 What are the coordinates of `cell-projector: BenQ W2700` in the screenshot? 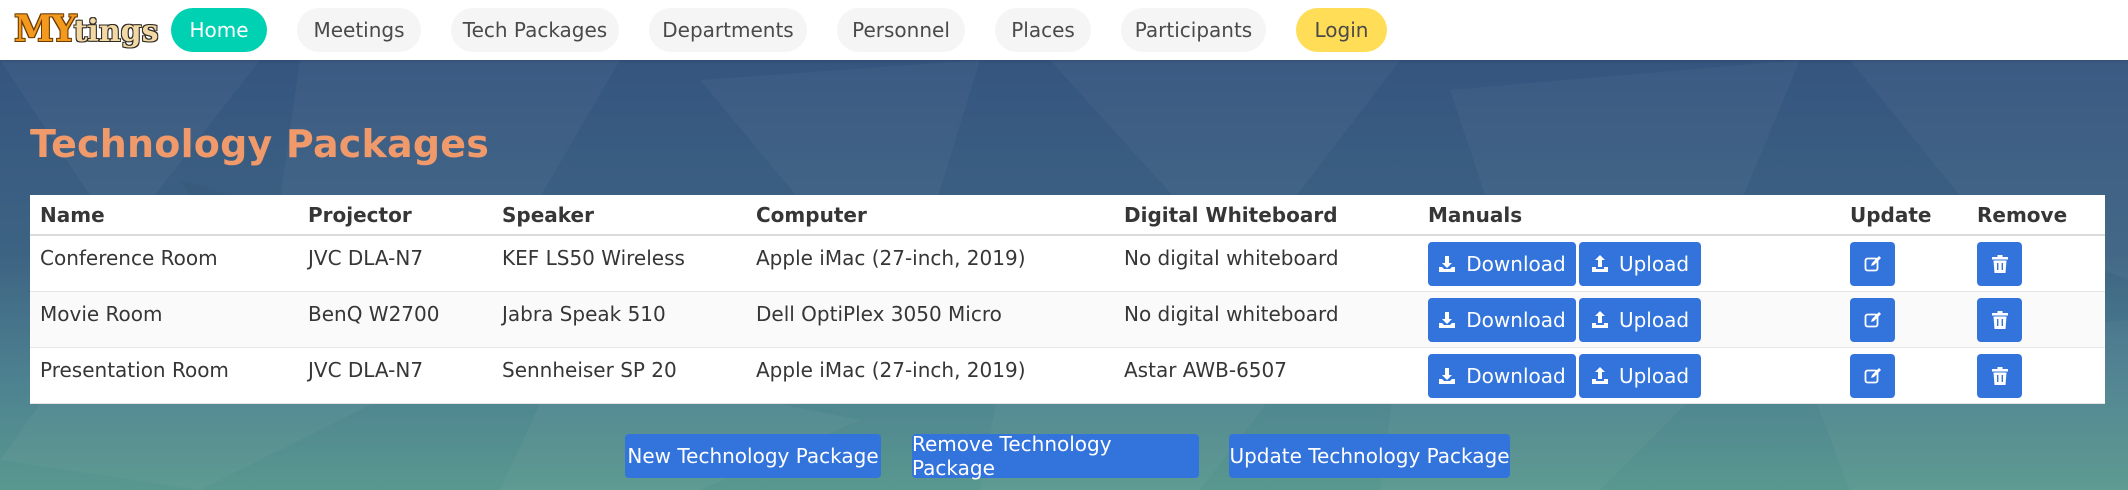 It's located at (395, 319).